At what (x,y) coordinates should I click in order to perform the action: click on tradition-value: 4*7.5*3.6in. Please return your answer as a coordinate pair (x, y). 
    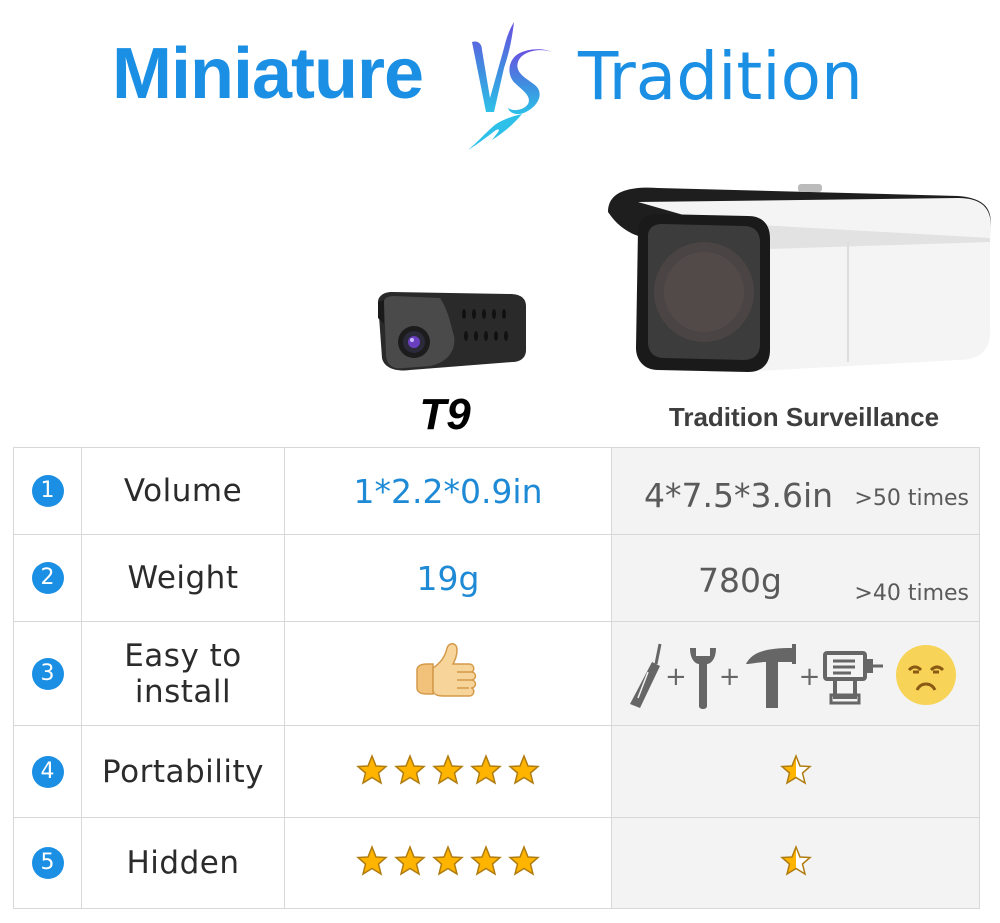
    Looking at the image, I should click on (739, 495).